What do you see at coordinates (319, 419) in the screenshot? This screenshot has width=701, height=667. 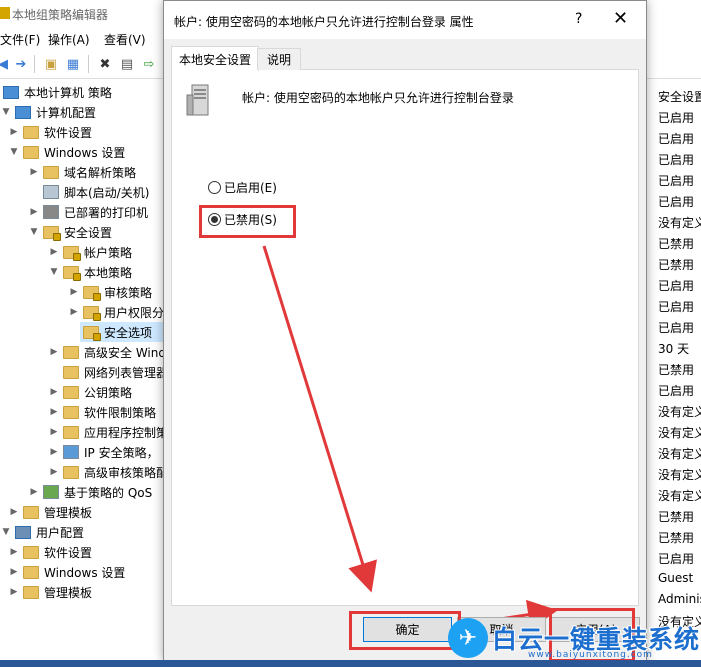 I see `arrow-to-ok` at bounding box center [319, 419].